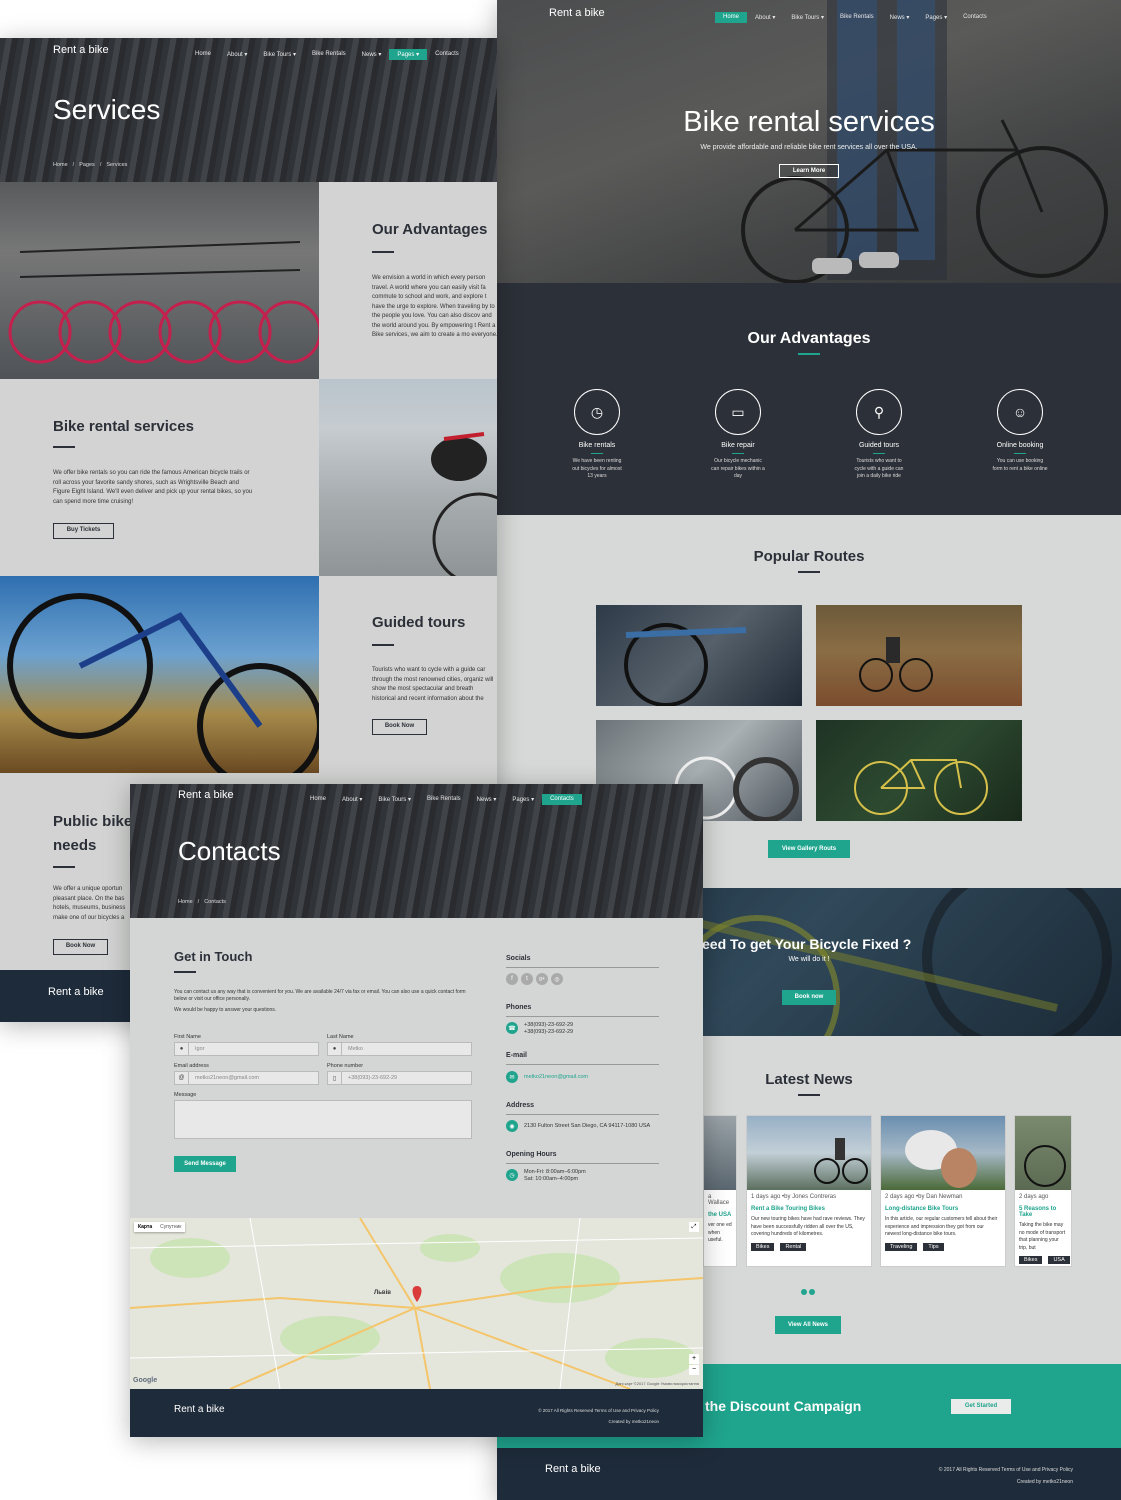  What do you see at coordinates (205, 1164) in the screenshot?
I see `send-message-button: Send Message` at bounding box center [205, 1164].